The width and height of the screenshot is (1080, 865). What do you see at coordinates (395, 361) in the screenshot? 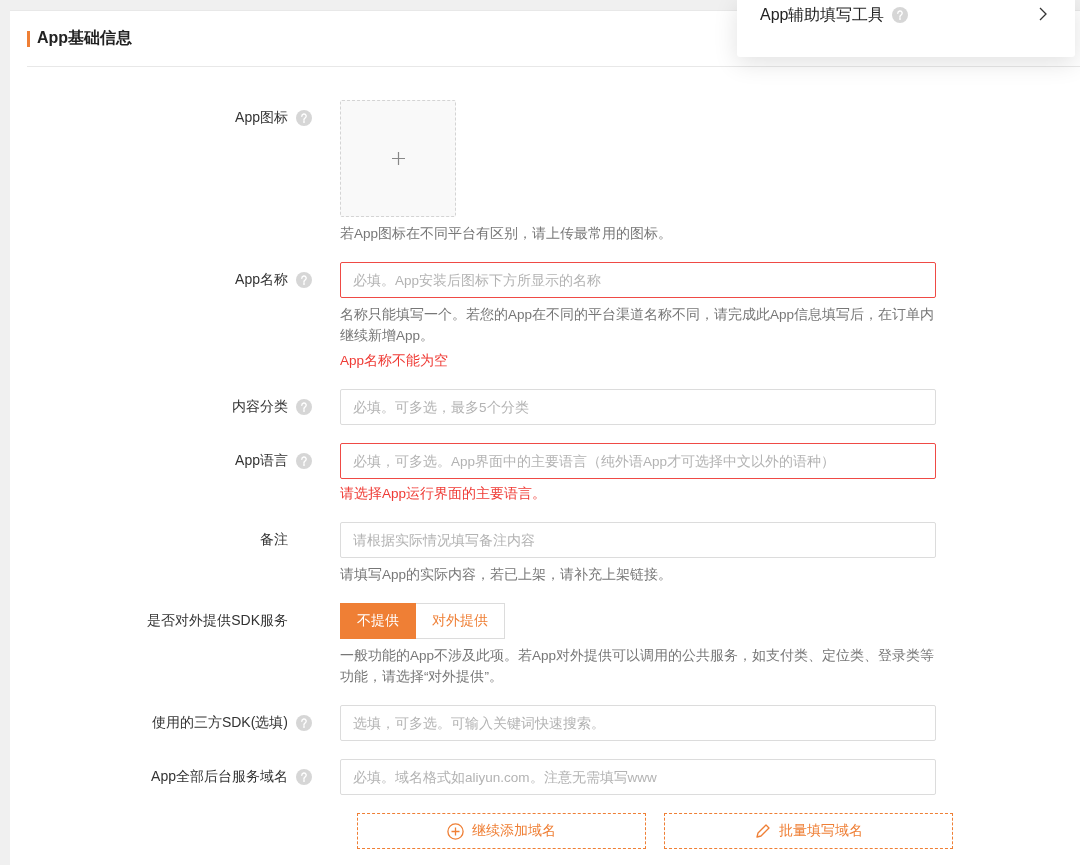
I see `error-message: App名称不能为空` at bounding box center [395, 361].